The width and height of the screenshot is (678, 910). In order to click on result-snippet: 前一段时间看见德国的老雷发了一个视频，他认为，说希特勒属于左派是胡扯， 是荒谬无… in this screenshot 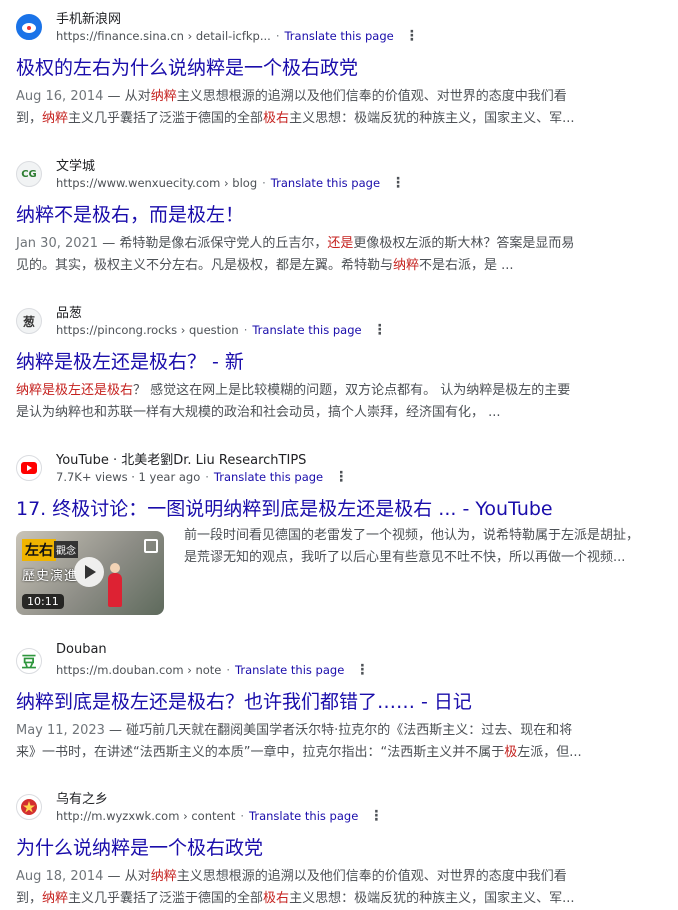, I will do `click(424, 570)`.